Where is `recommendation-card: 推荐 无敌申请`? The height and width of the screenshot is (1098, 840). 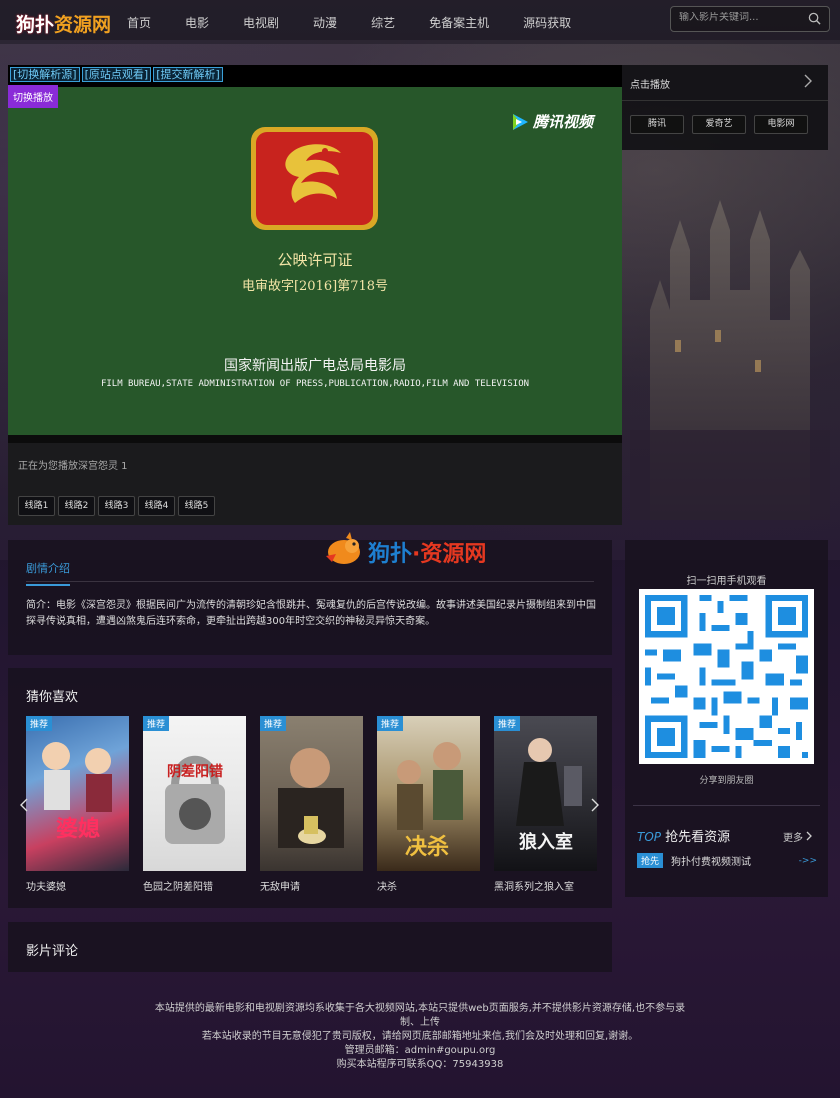 recommendation-card: 推荐 无敌申请 is located at coordinates (311, 804).